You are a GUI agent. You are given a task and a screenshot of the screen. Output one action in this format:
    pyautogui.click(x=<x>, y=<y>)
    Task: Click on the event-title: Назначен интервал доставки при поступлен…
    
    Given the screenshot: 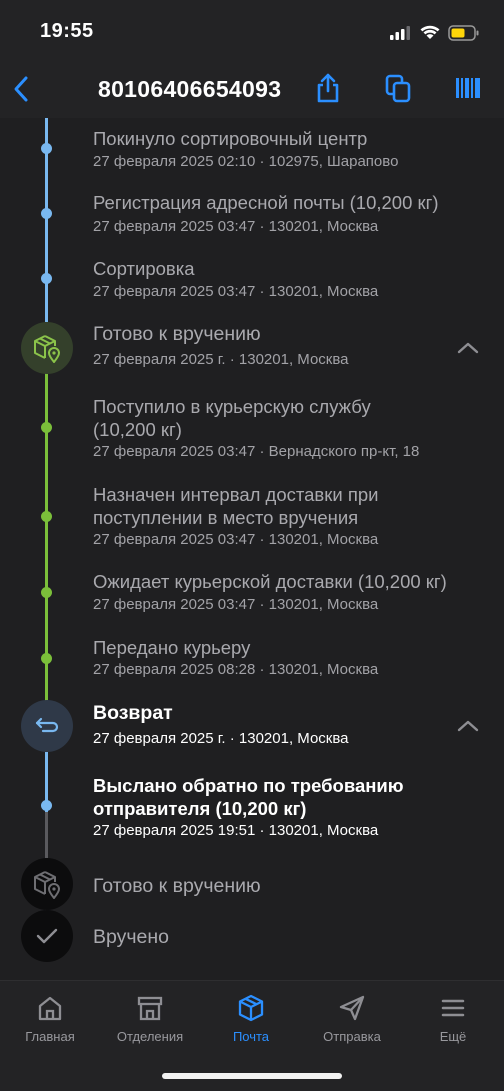 What is the action you would take?
    pyautogui.click(x=236, y=506)
    